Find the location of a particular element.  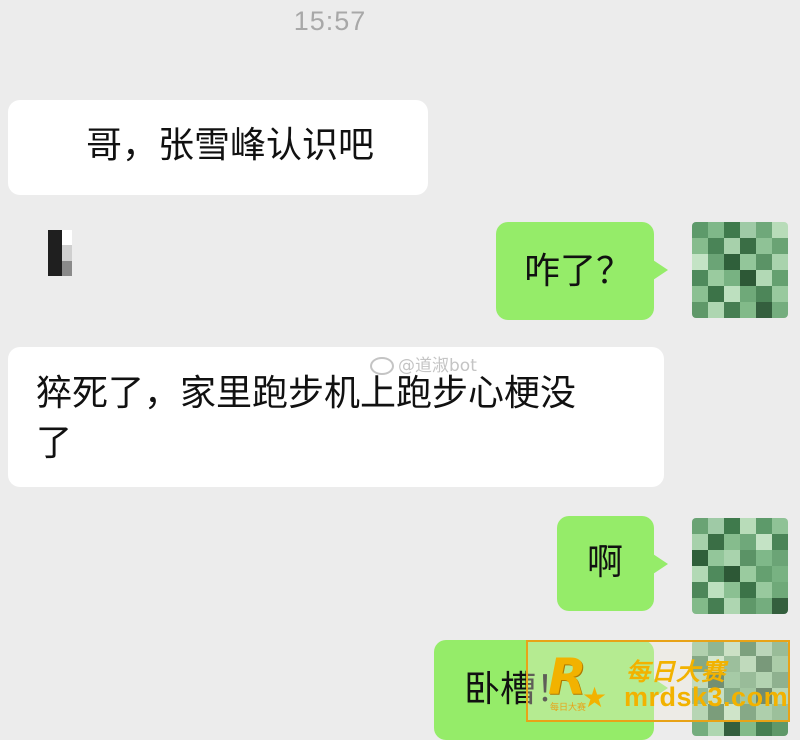

weibo-icon is located at coordinates (382, 366).